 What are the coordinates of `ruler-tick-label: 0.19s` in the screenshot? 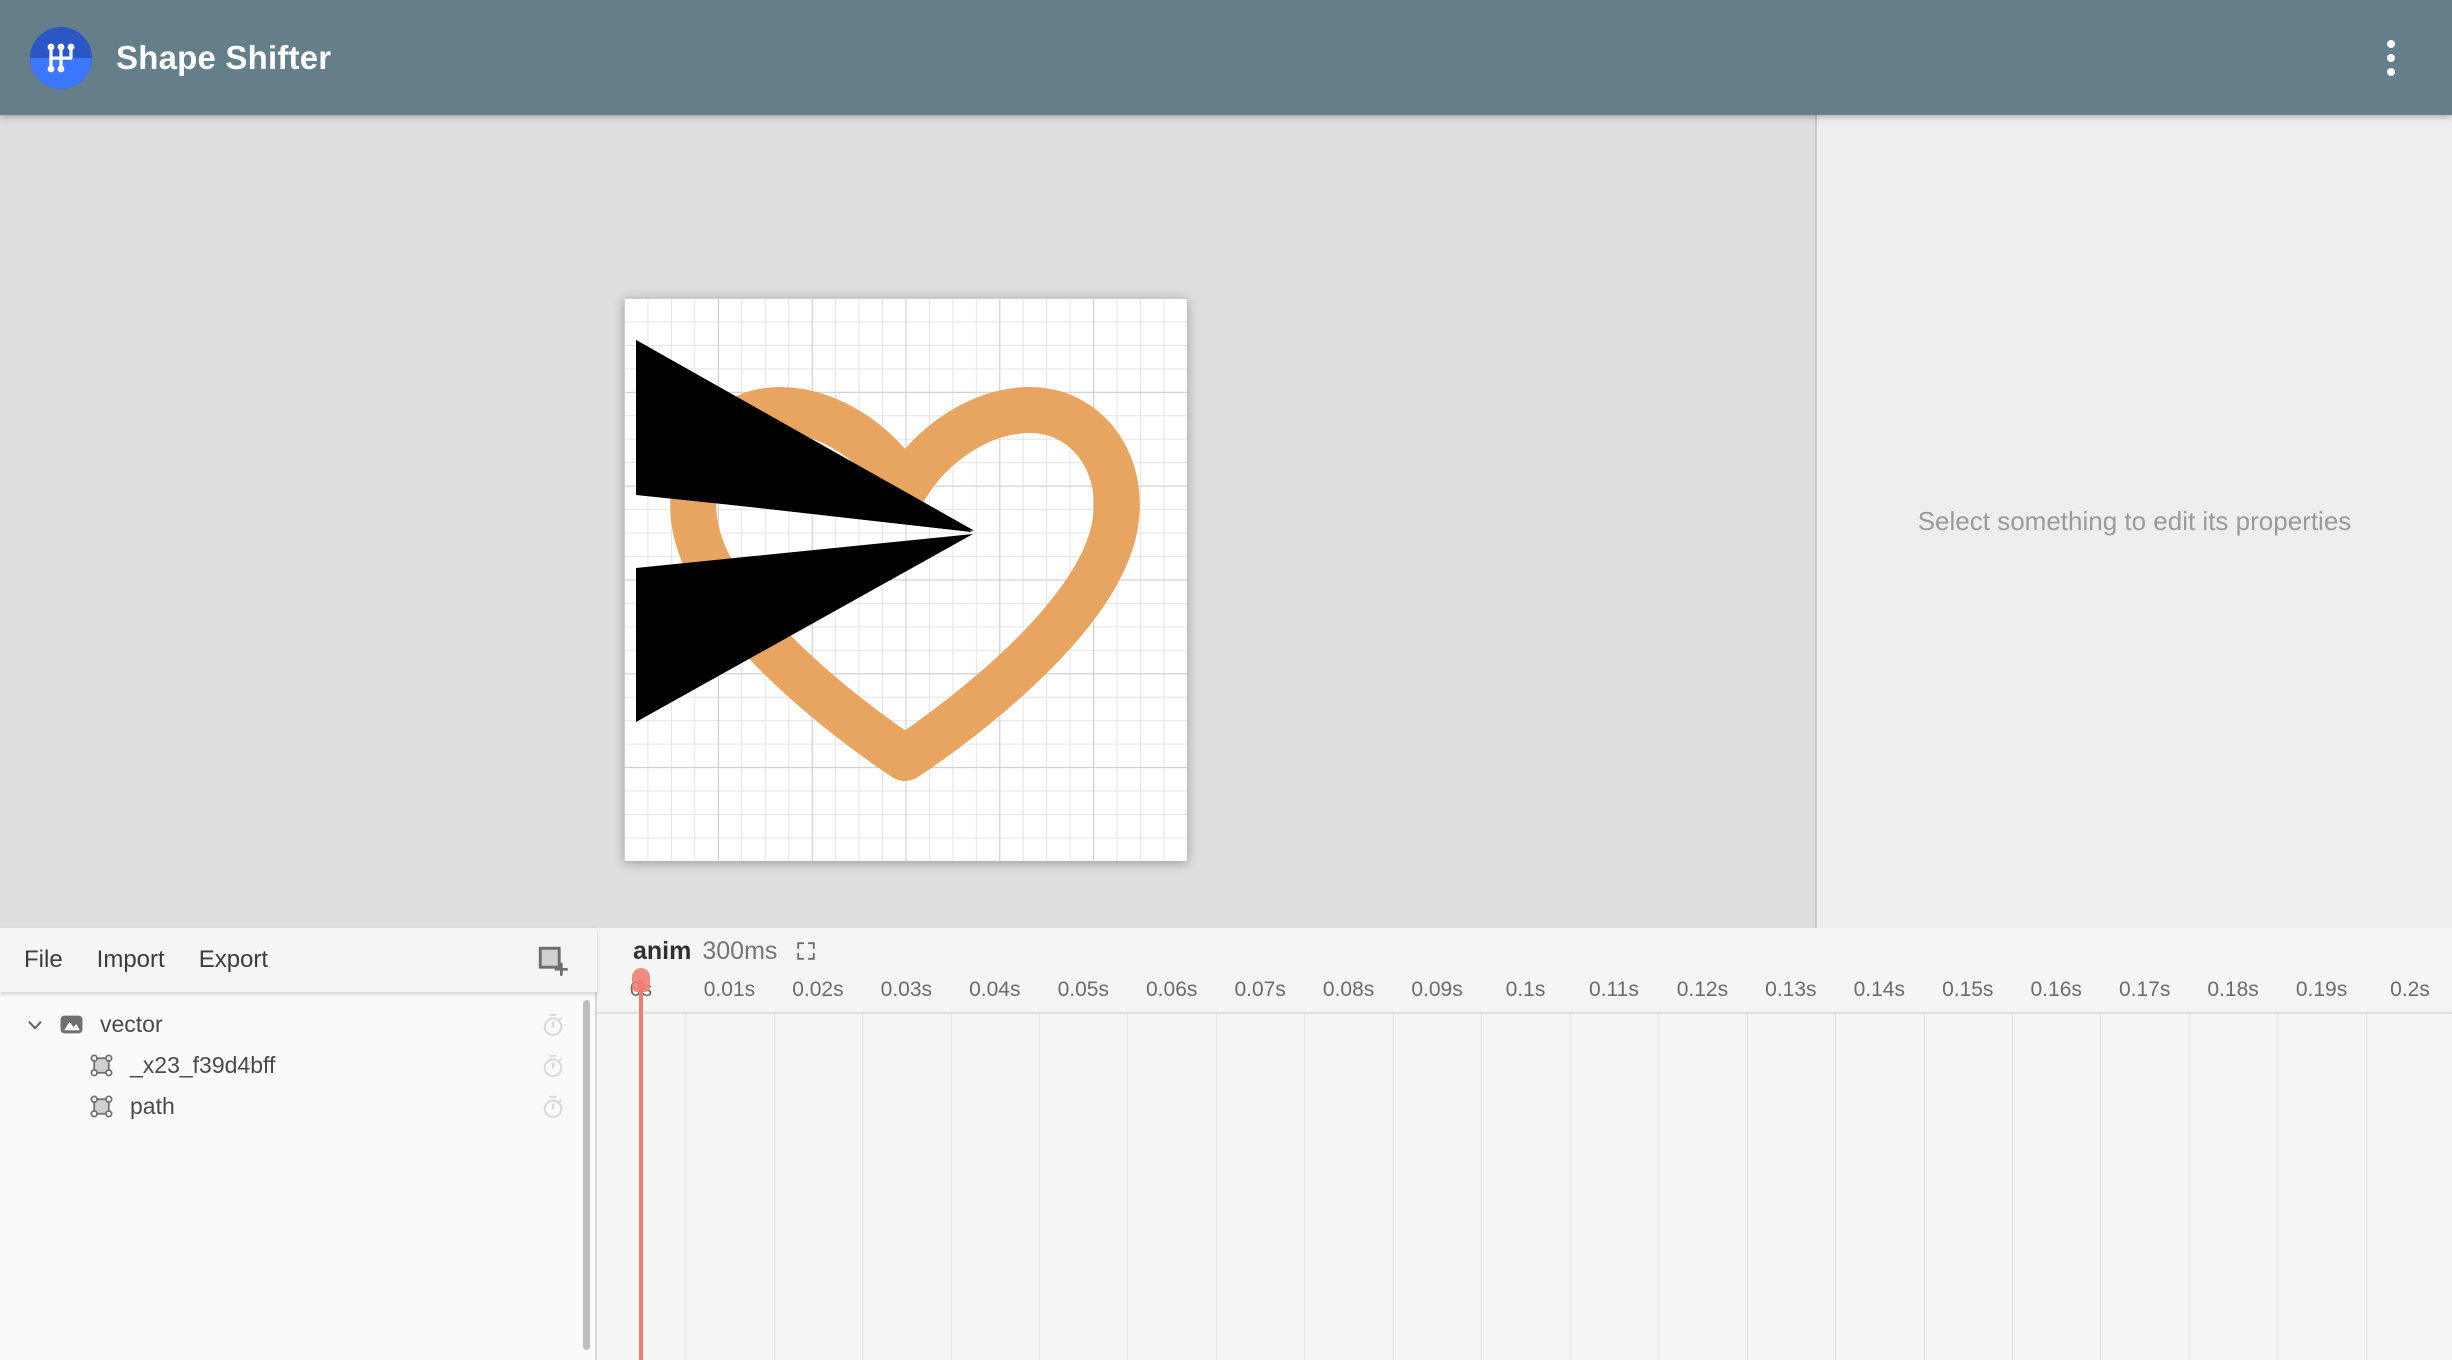 It's located at (2321, 989).